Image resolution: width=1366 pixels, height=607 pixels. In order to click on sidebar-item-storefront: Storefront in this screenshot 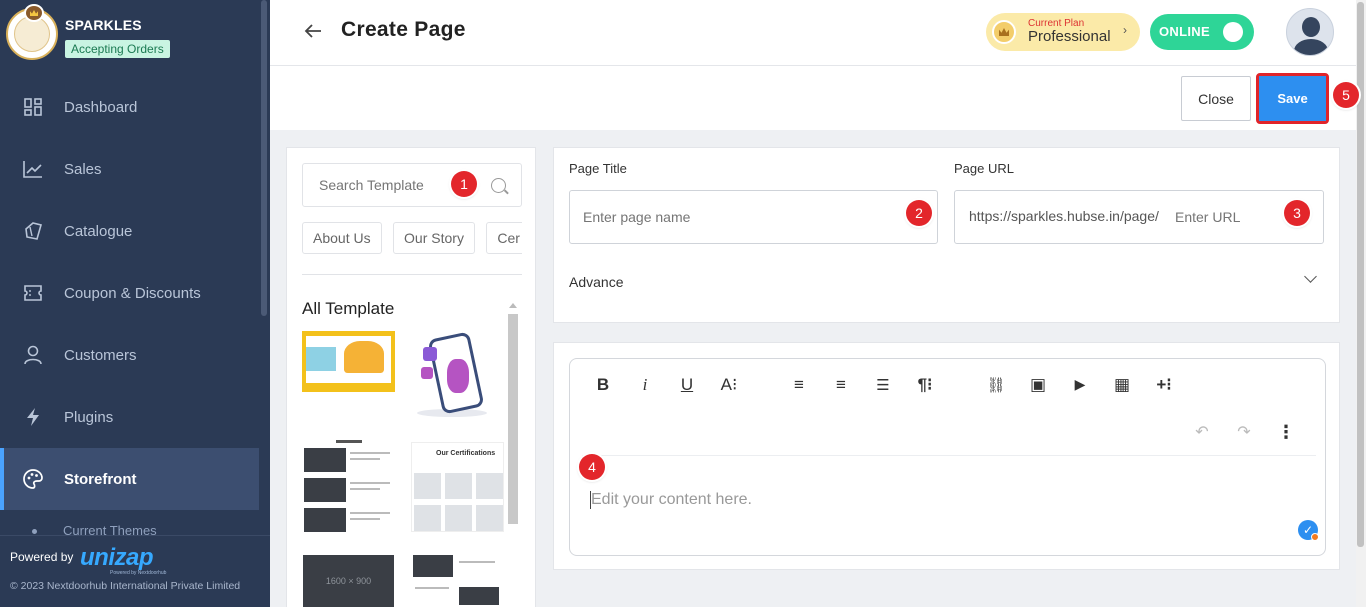, I will do `click(129, 479)`.